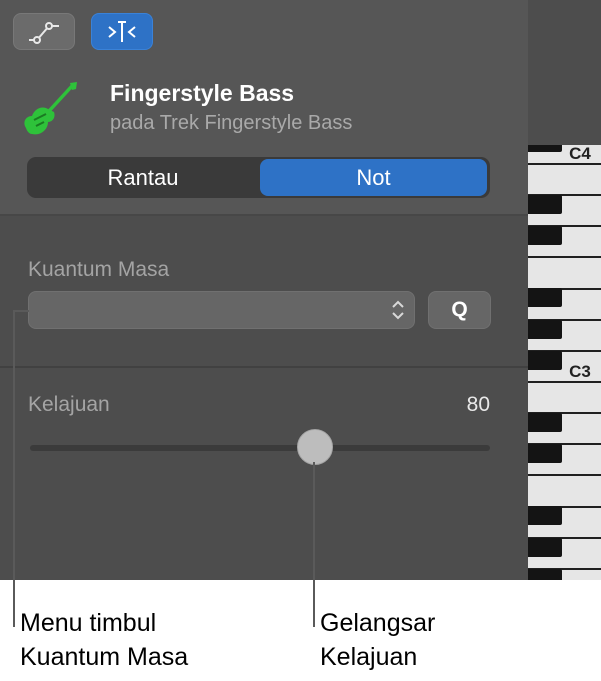  What do you see at coordinates (580, 371) in the screenshot?
I see `octave-label-c3: C3` at bounding box center [580, 371].